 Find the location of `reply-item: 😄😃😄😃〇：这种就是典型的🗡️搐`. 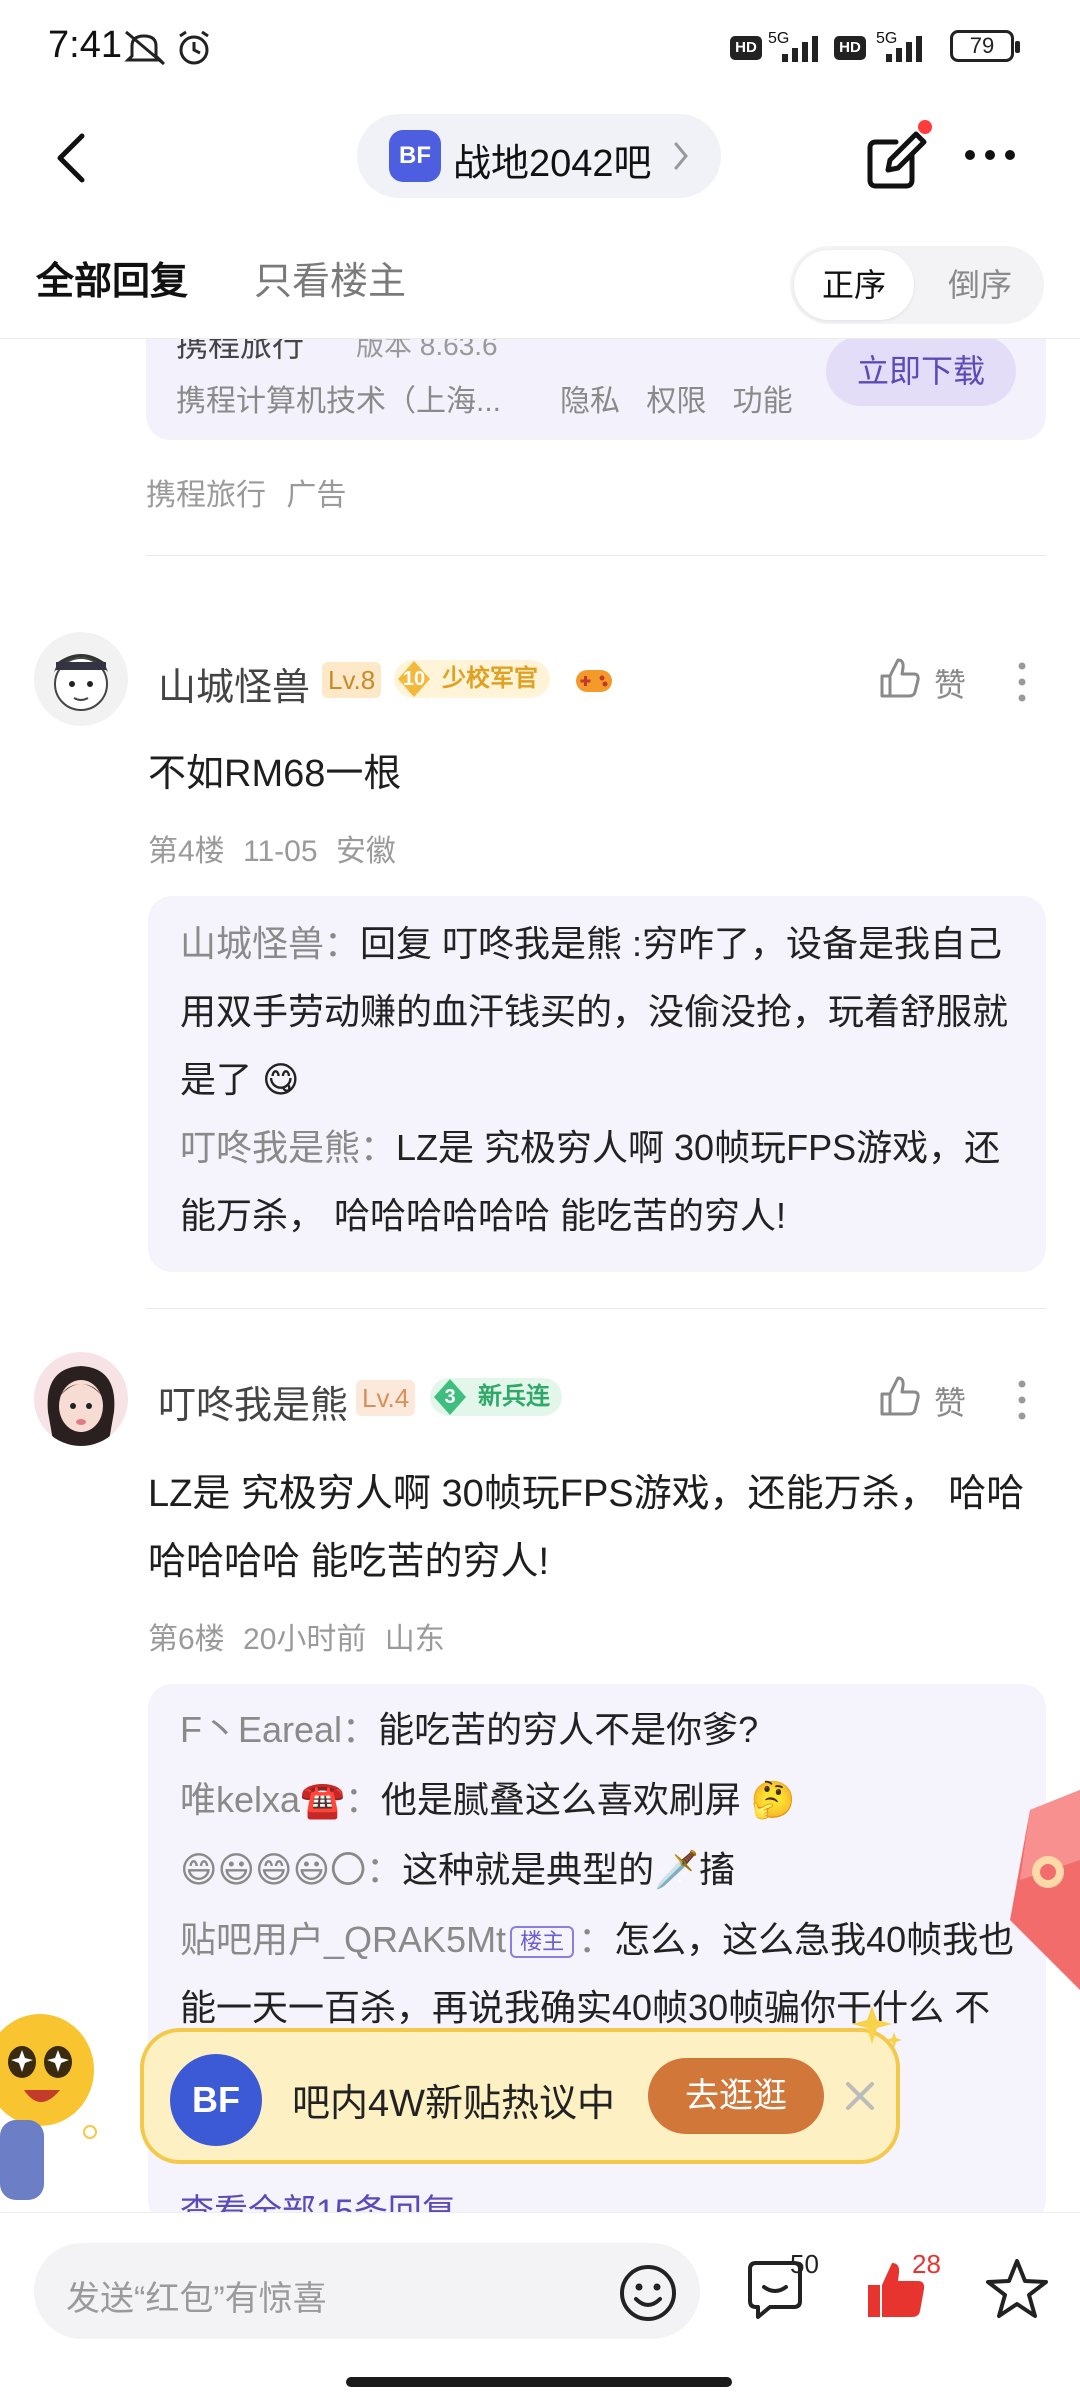

reply-item: 😄😃😄😃〇：这种就是典型的🗡️搐 is located at coordinates (600, 1870).